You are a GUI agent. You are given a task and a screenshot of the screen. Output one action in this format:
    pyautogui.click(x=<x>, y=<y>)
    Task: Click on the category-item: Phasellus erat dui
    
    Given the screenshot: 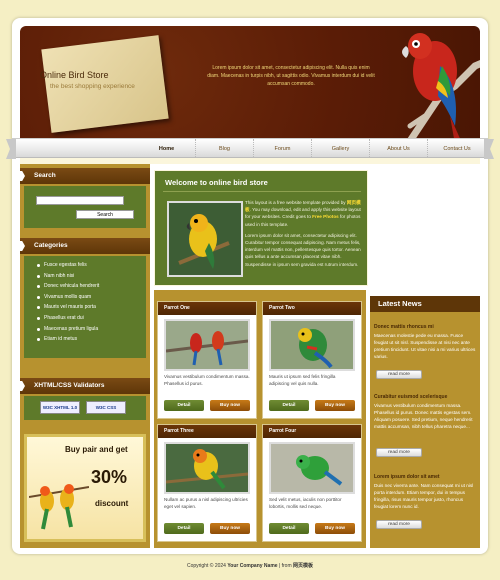 What is the action you would take?
    pyautogui.click(x=85, y=318)
    